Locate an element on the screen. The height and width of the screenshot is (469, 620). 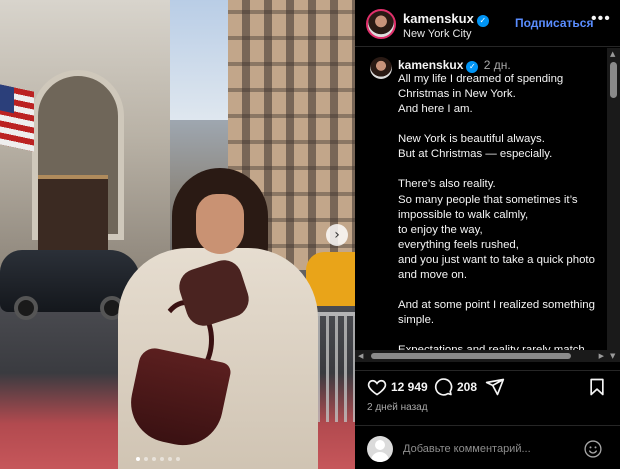
header-location: New York City is located at coordinates (437, 34).